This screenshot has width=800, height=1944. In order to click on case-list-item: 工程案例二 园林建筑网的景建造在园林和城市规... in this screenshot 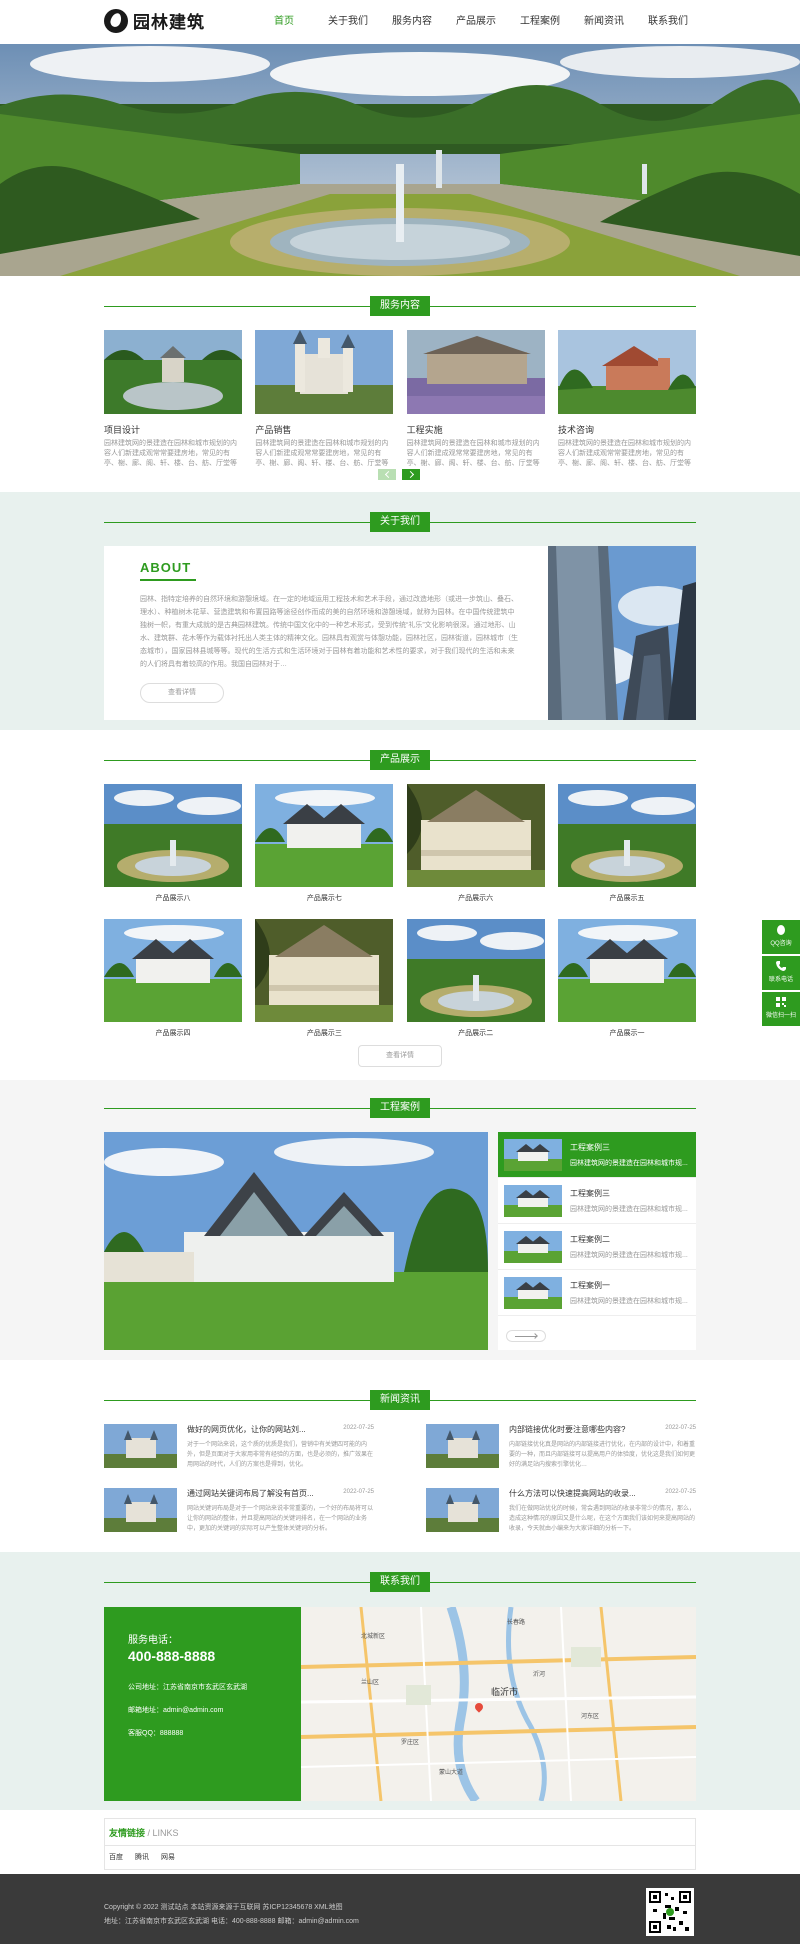, I will do `click(597, 1247)`.